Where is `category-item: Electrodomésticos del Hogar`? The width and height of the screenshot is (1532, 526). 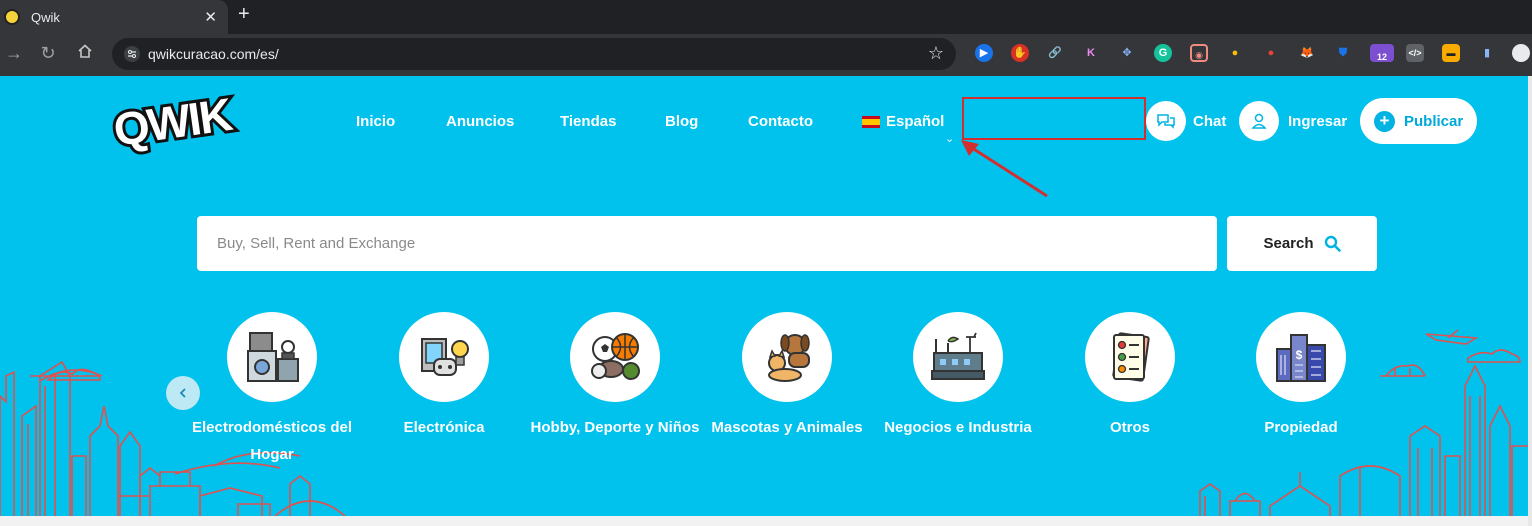 category-item: Electrodomésticos del Hogar is located at coordinates (272, 390).